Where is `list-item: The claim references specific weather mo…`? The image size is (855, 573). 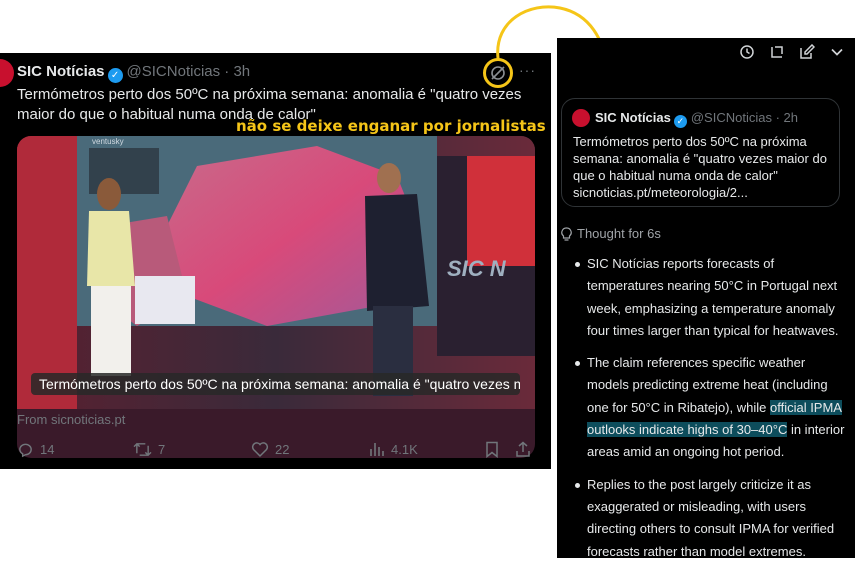 list-item: The claim references specific weather mo… is located at coordinates (710, 407).